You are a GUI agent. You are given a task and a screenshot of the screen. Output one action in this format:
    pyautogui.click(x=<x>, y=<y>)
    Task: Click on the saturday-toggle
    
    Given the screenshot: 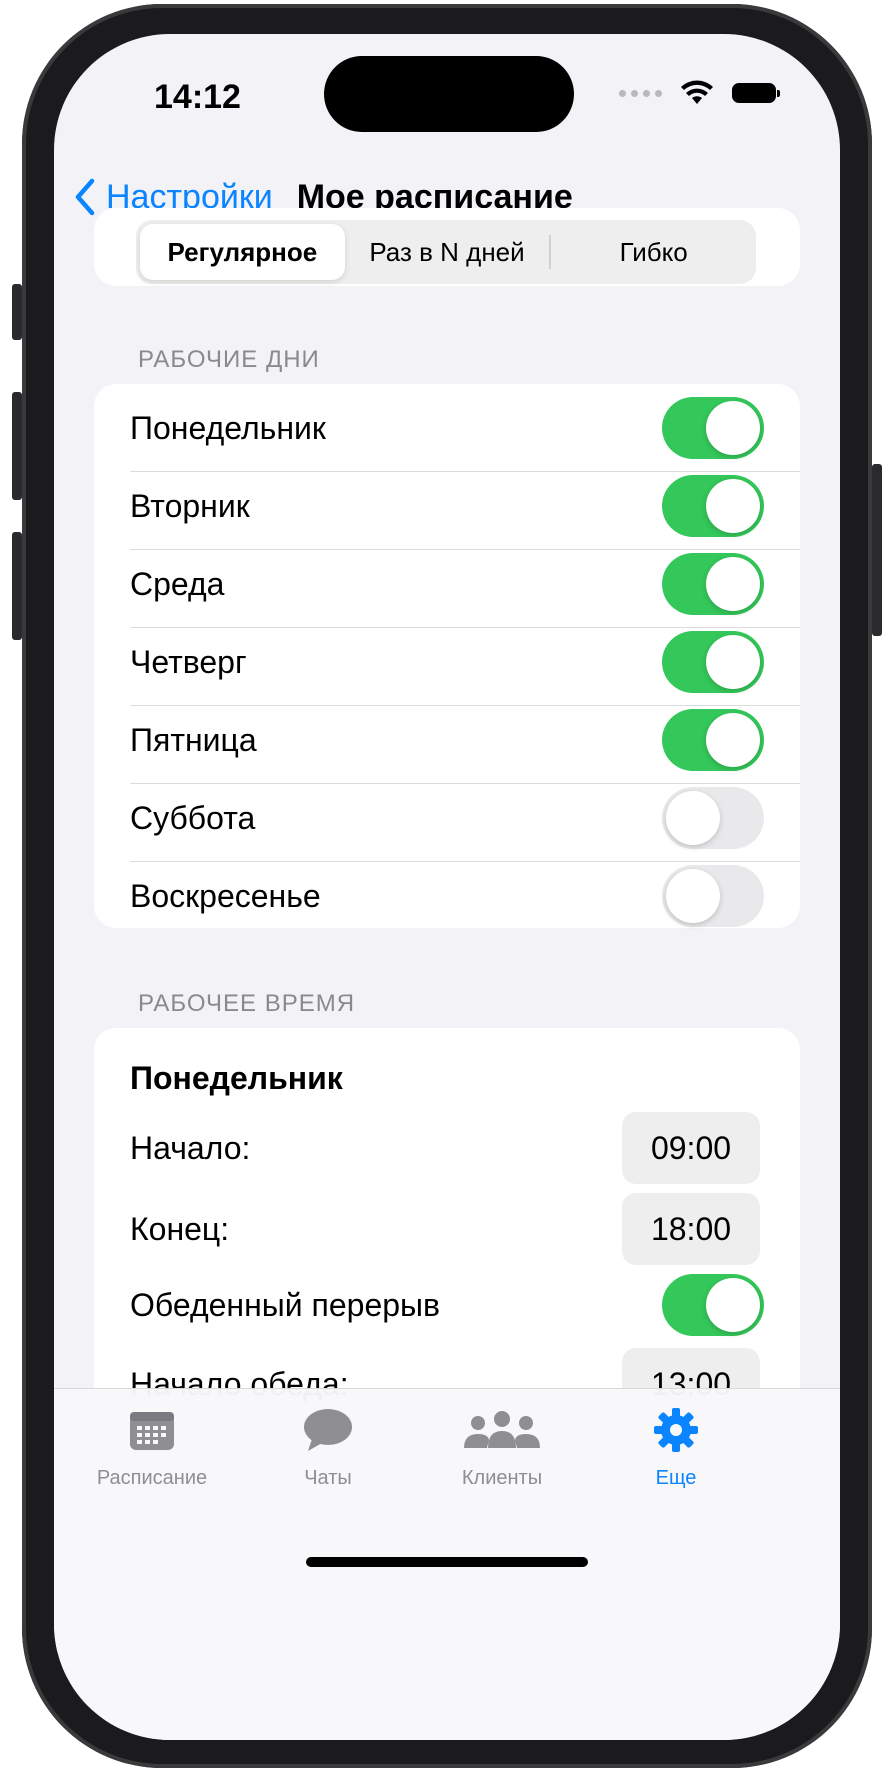 What is the action you would take?
    pyautogui.click(x=713, y=818)
    